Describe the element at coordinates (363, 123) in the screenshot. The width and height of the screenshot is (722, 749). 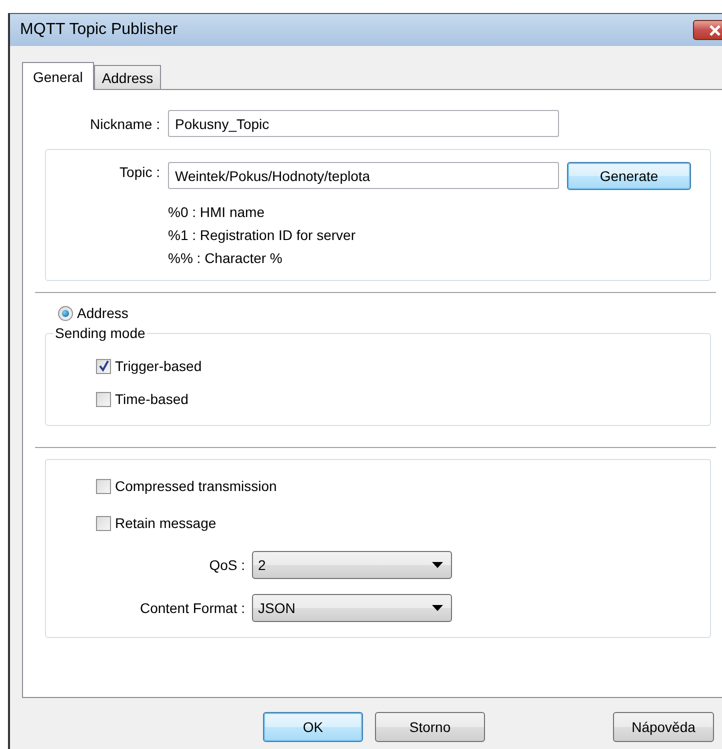
I see `input-field: Pokusny_Topic` at that location.